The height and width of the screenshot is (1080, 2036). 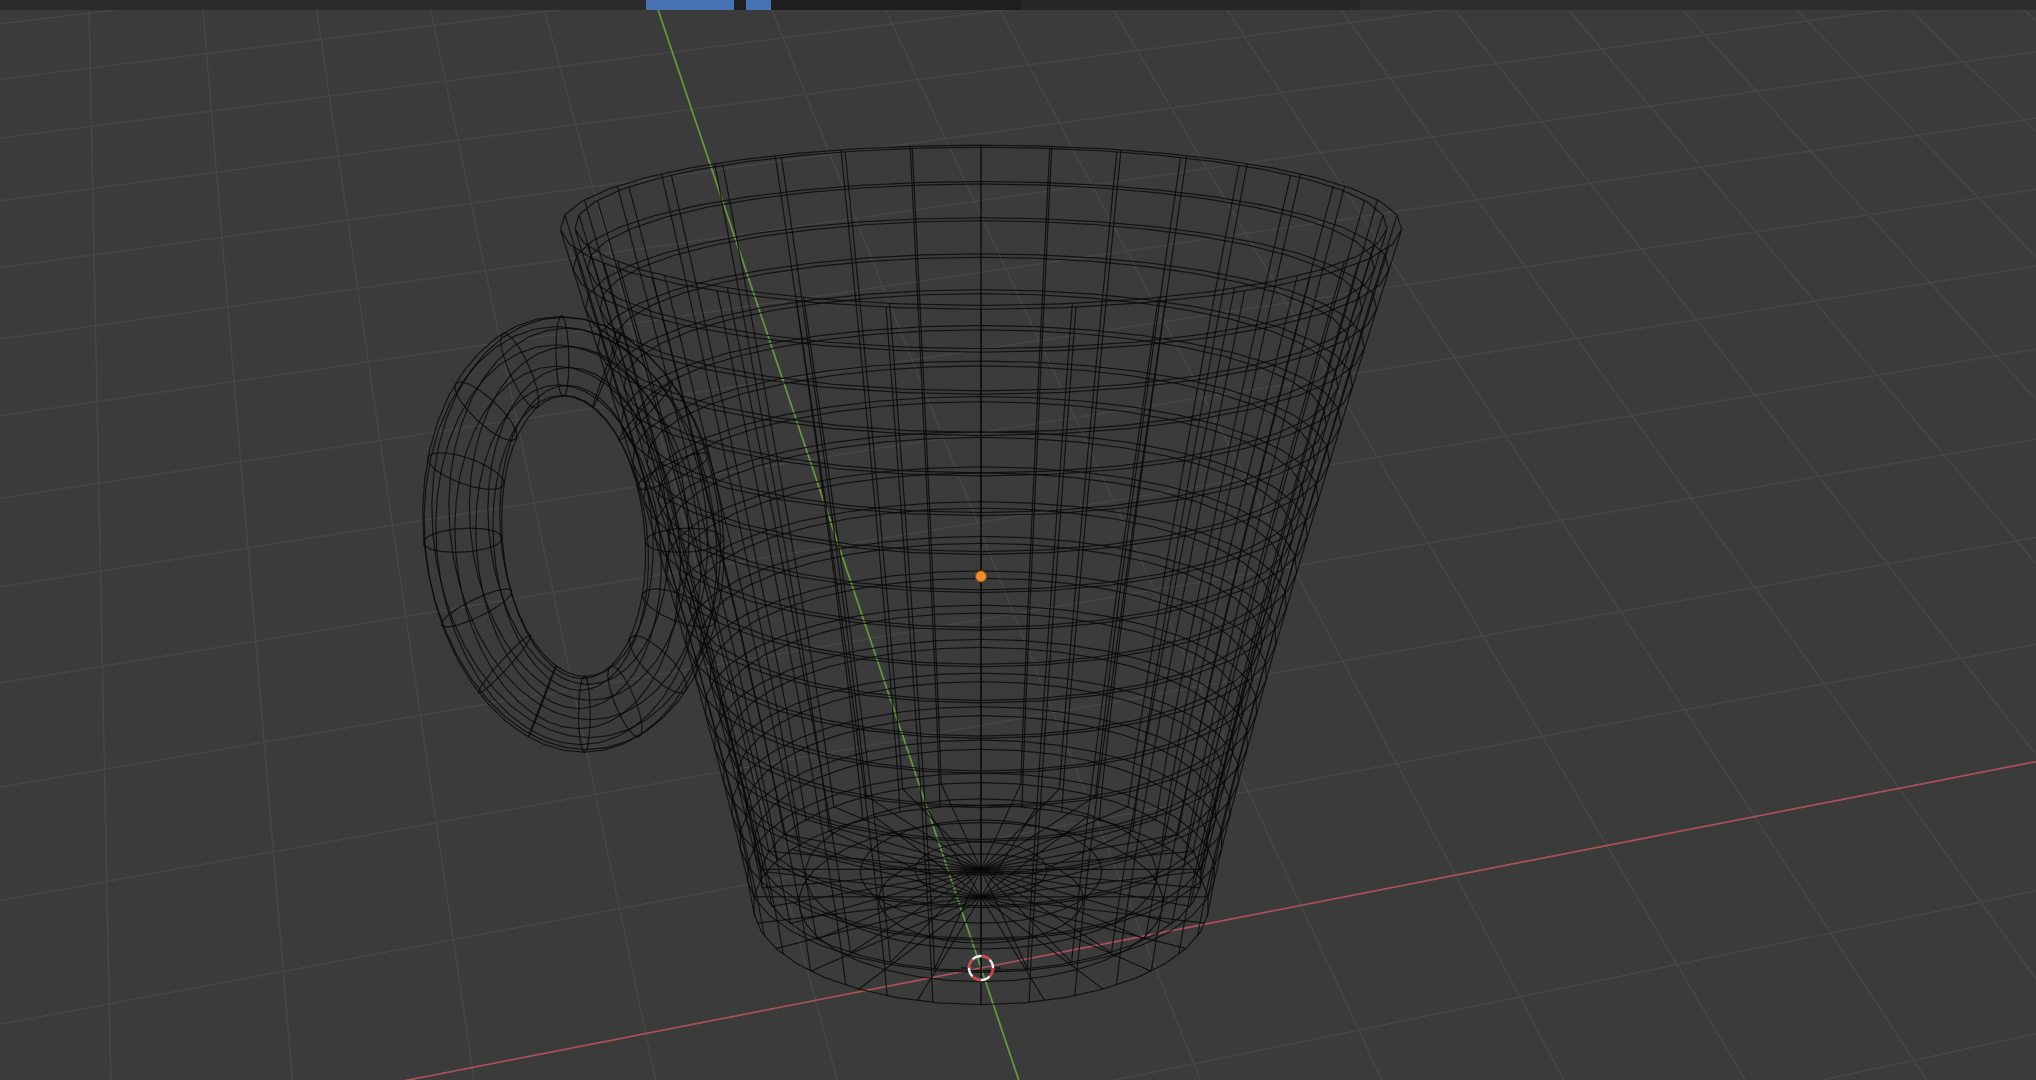 I want to click on topbar-blue-tab, so click(x=690, y=5).